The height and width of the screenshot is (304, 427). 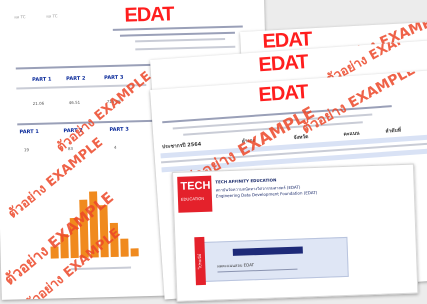 I want to click on part-header: PART 2, so click(x=76, y=79).